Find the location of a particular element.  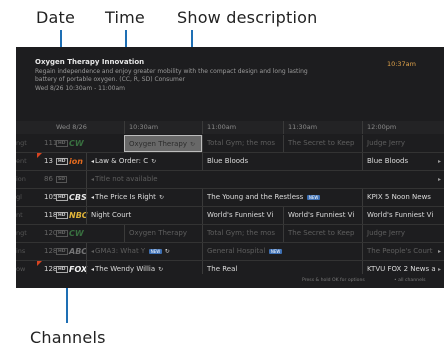

definition-badge: SD is located at coordinates (61, 179).